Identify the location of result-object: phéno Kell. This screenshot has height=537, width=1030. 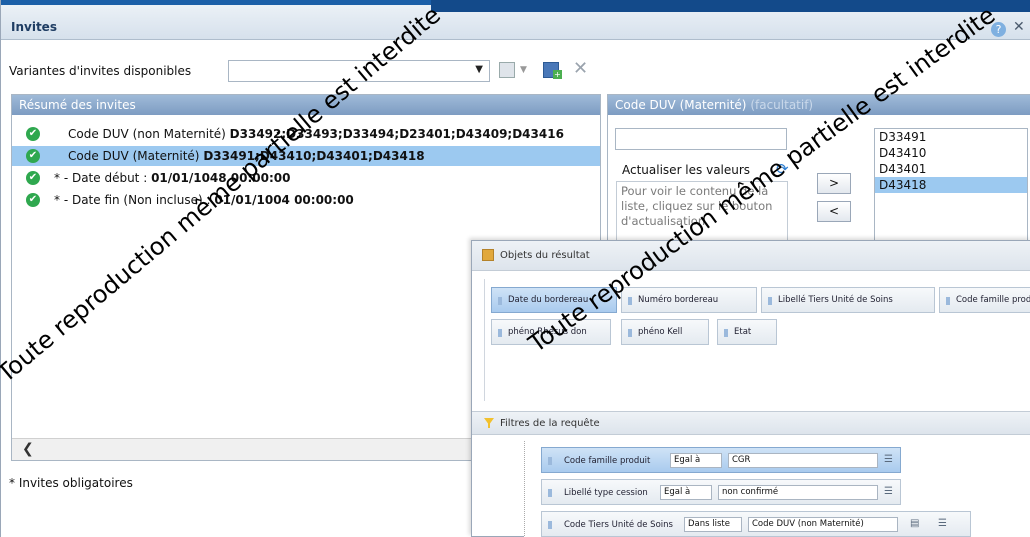
(665, 332).